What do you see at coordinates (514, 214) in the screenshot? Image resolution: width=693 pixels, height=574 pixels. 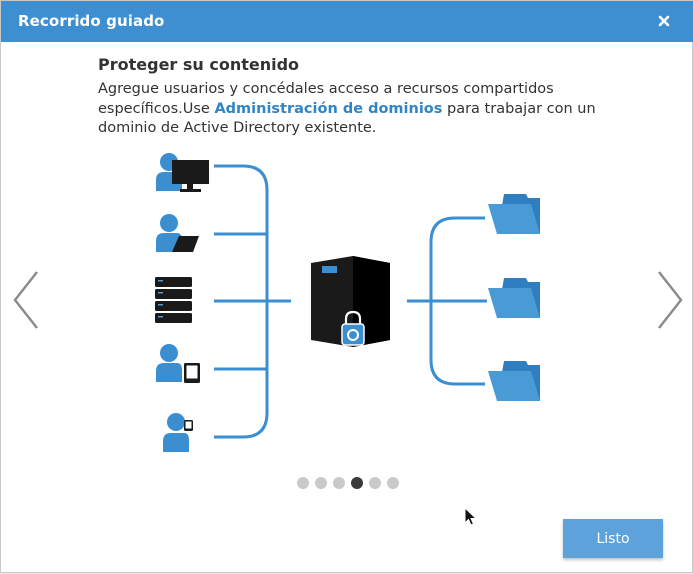 I see `folder-icon-top` at bounding box center [514, 214].